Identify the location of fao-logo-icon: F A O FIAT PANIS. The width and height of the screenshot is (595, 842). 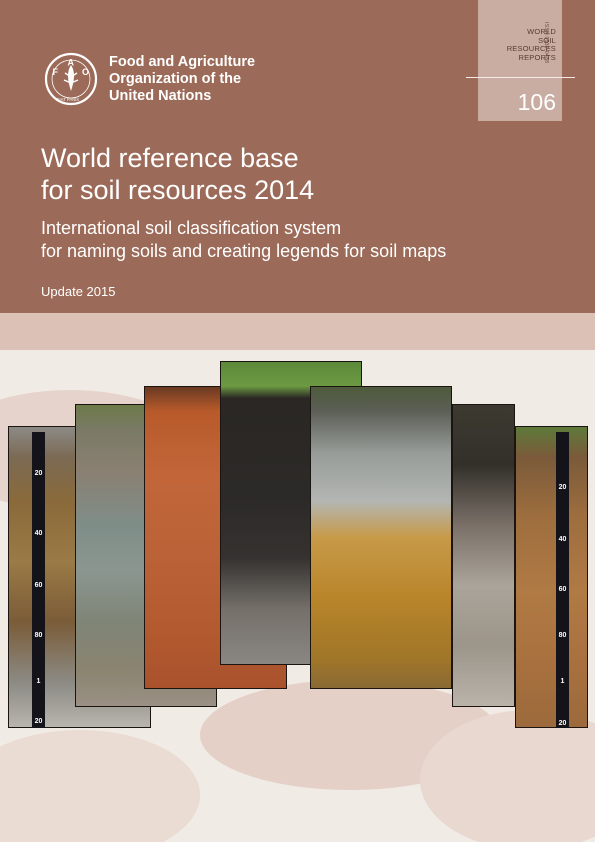
(71, 79).